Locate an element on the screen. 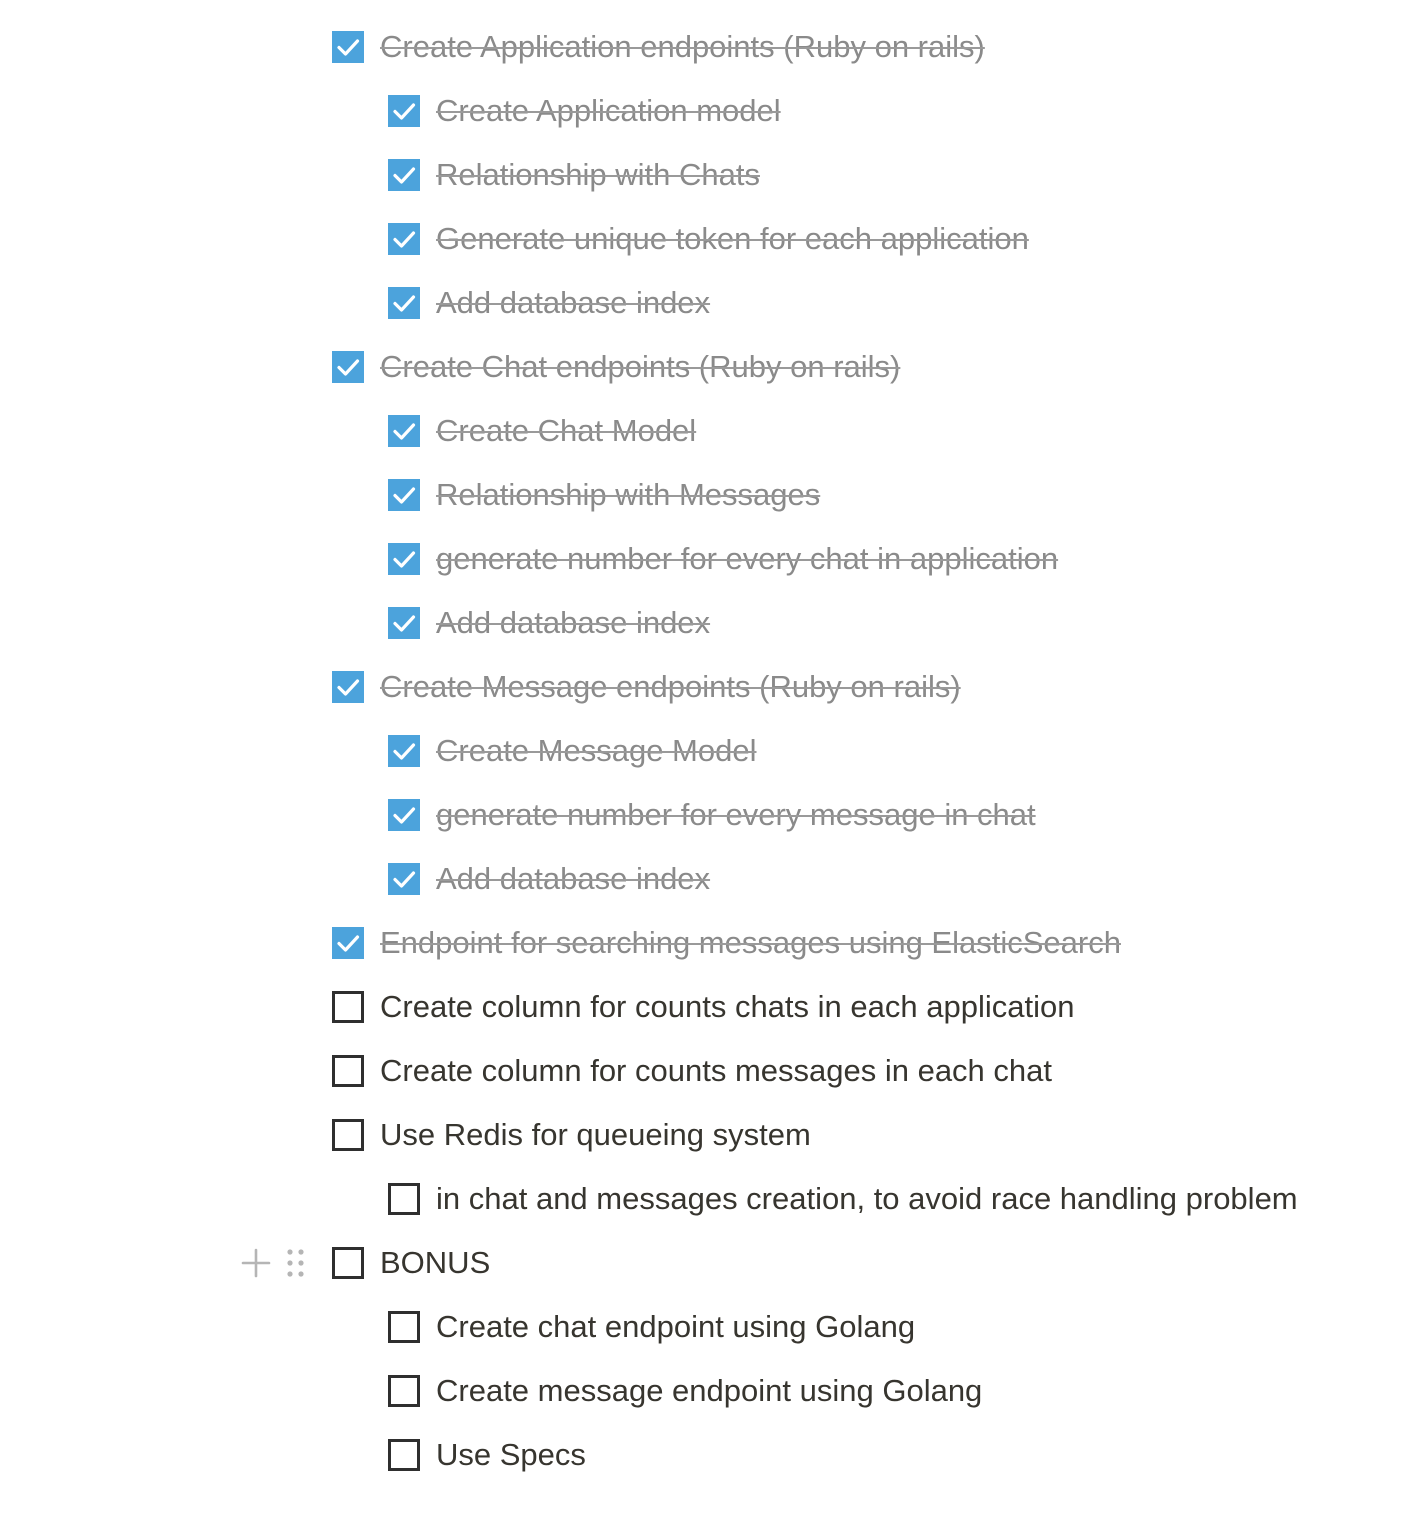  todo-text: Use Specs is located at coordinates (511, 1455).